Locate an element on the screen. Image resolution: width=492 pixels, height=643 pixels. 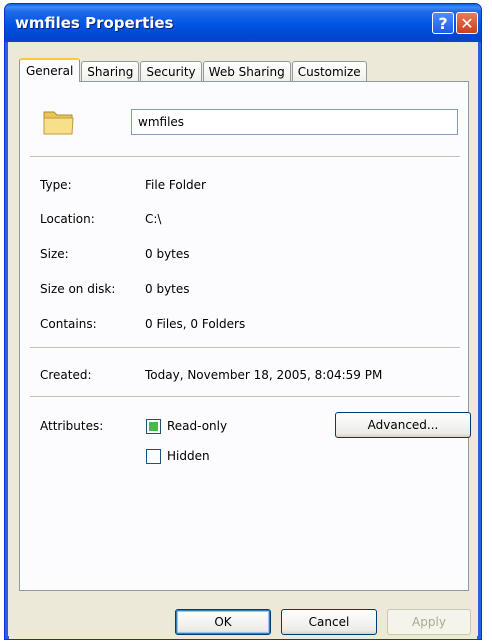
readonly-checkbox is located at coordinates (153, 426).